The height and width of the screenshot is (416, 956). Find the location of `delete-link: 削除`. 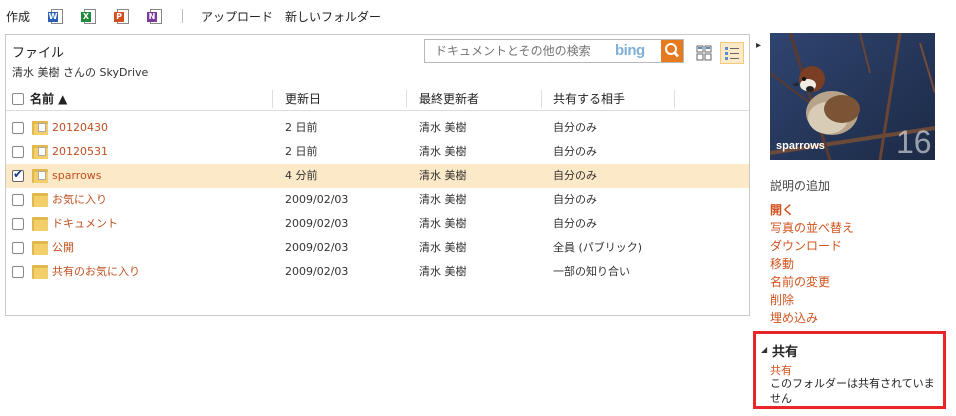

delete-link: 削除 is located at coordinates (812, 300).